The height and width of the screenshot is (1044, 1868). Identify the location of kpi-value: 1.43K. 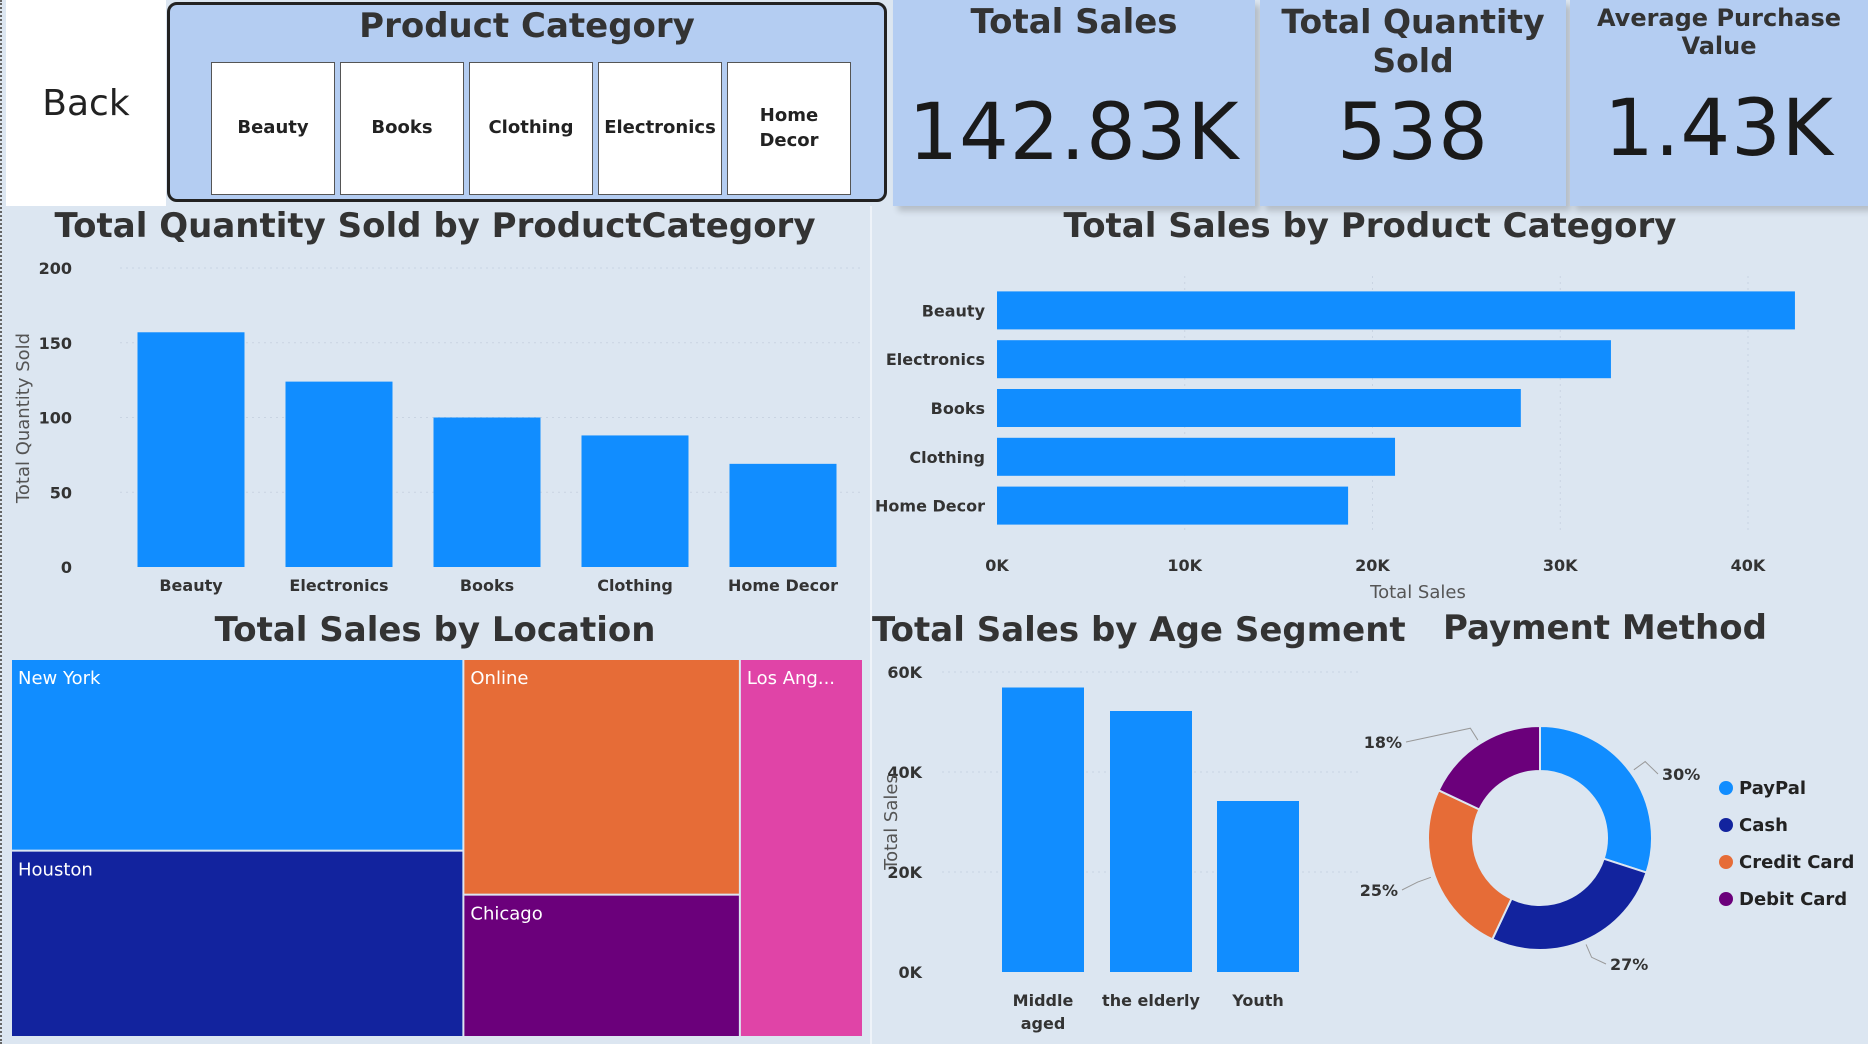
(1719, 129).